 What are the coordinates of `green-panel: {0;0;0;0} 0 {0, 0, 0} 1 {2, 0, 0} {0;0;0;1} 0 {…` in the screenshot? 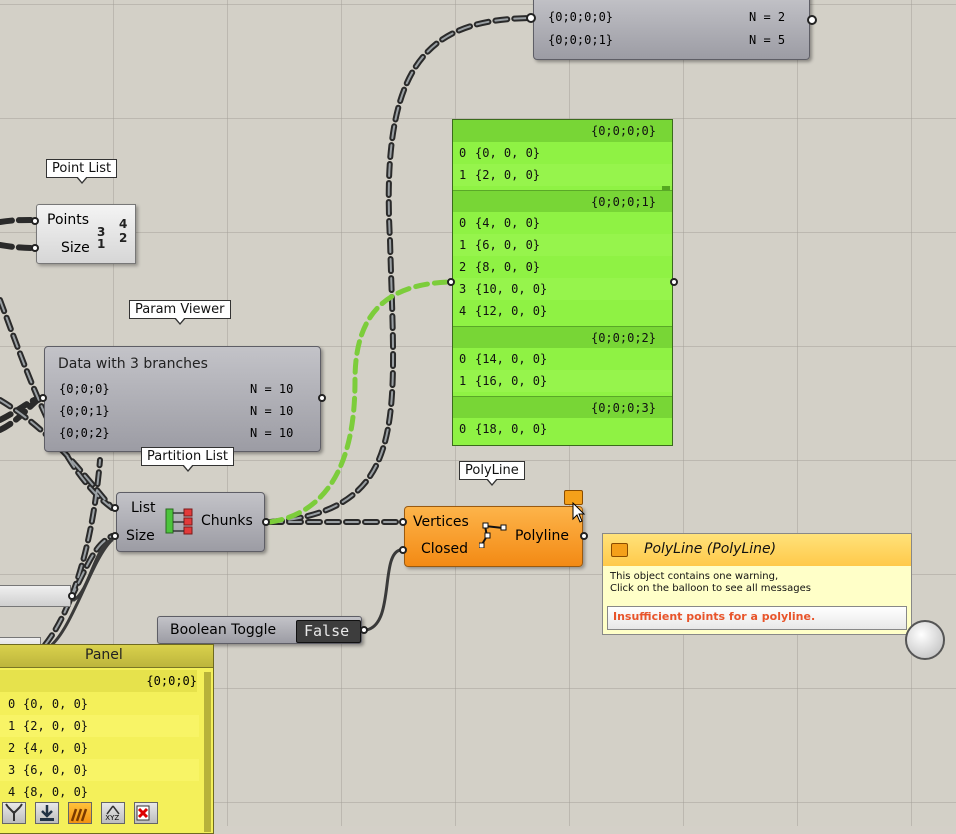 It's located at (562, 282).